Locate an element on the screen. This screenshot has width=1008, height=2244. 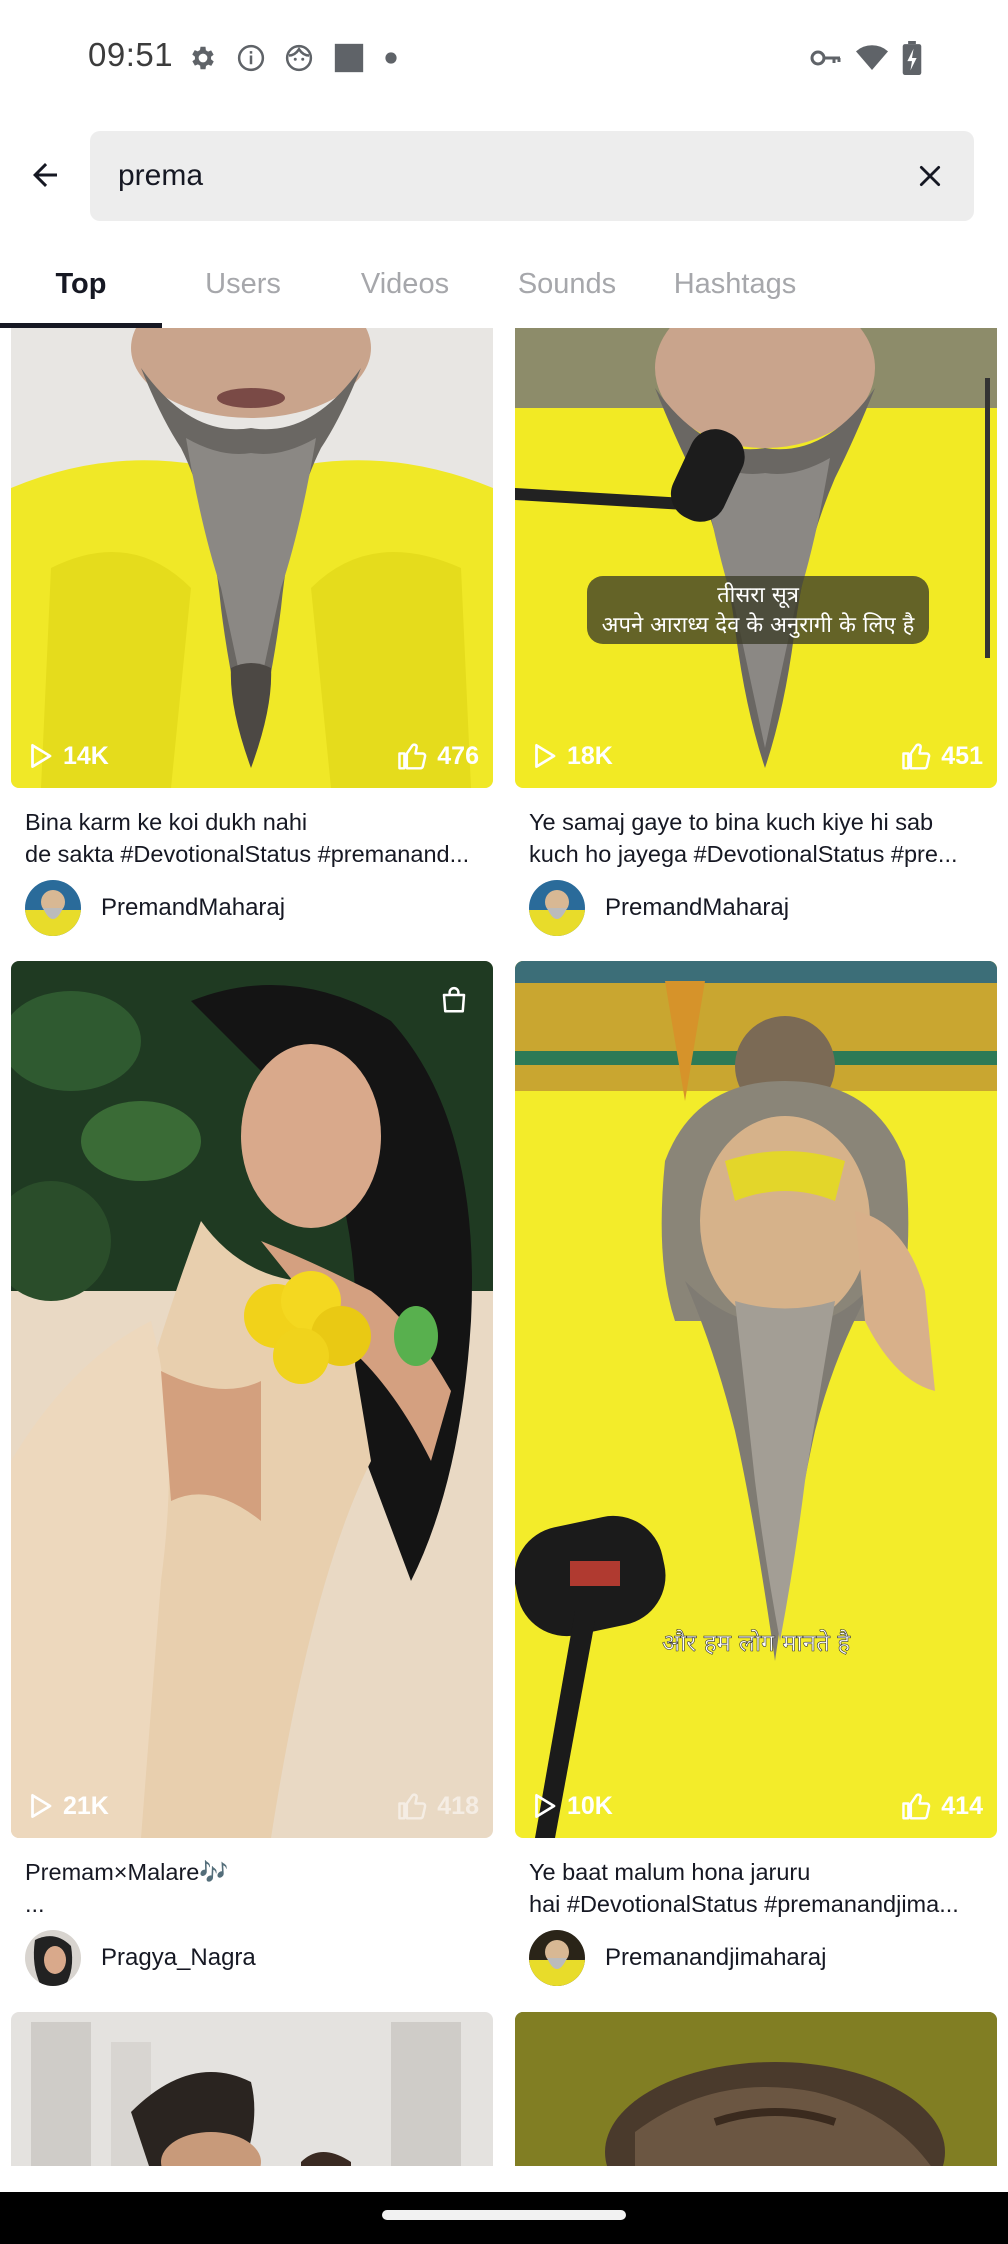
like-count: 414 is located at coordinates (942, 1806).